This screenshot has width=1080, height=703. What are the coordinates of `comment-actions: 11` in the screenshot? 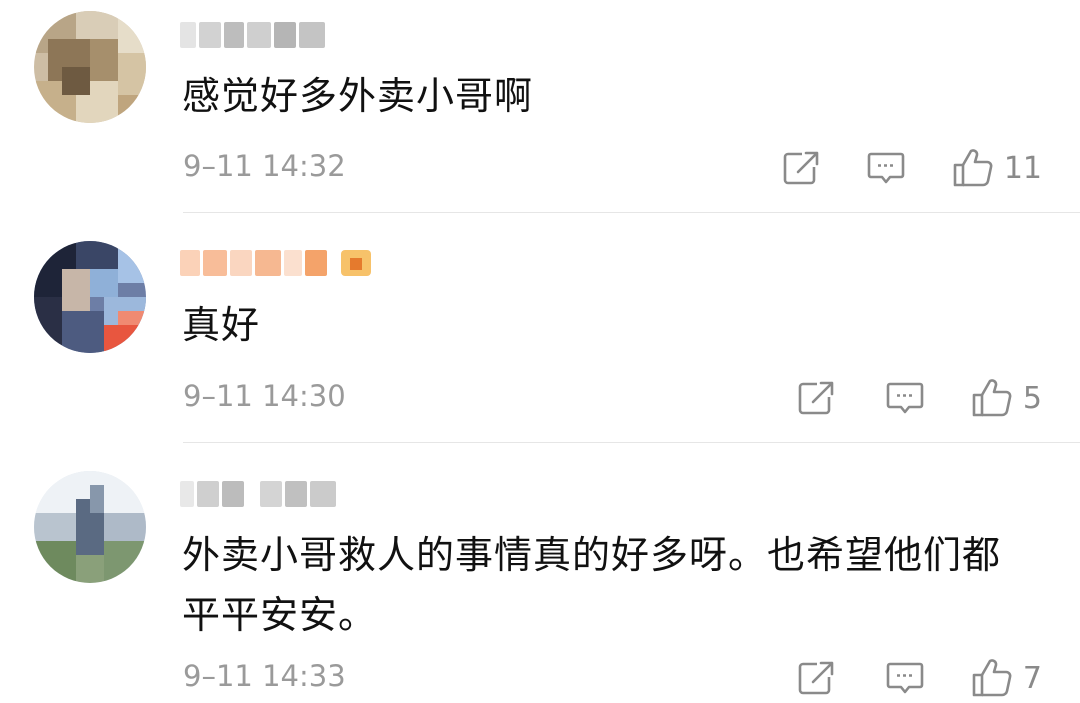 It's located at (912, 168).